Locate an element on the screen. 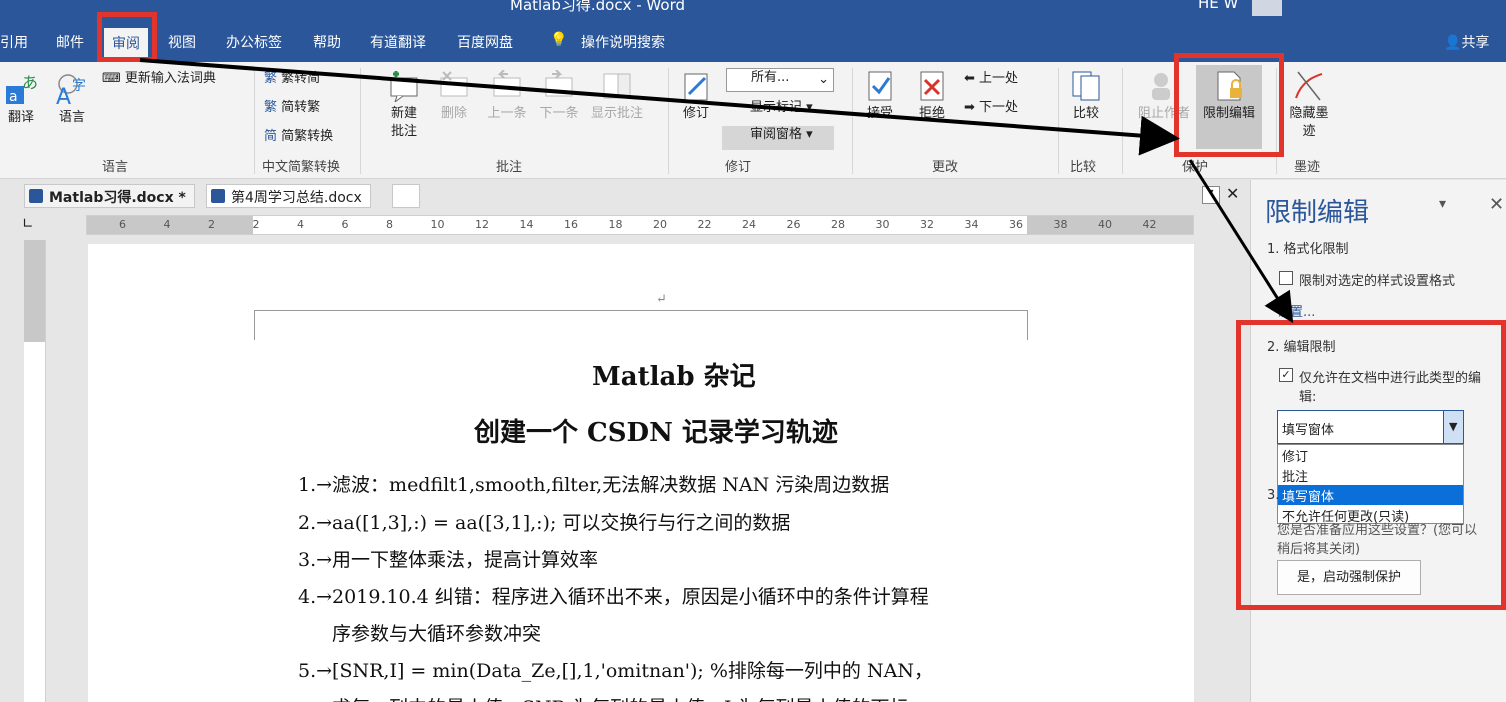 This screenshot has height=702, width=1506. arrow-to-pane is located at coordinates (1241, 241).